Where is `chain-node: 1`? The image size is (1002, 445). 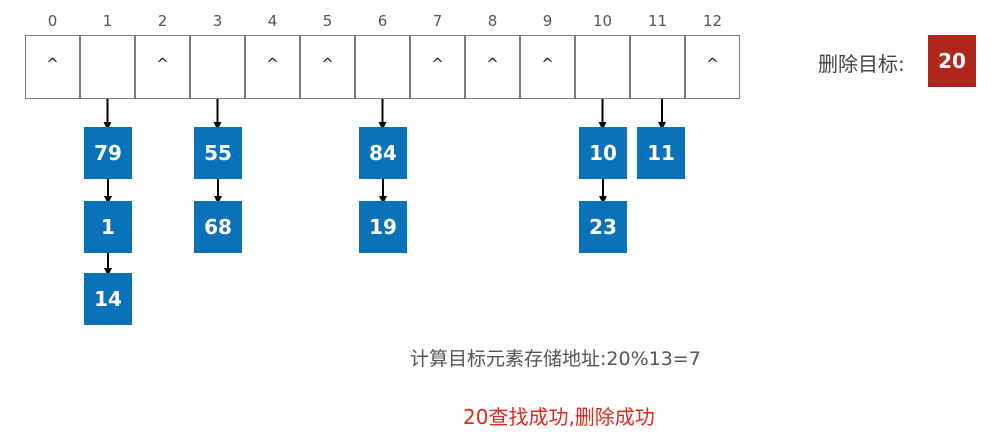
chain-node: 1 is located at coordinates (108, 227).